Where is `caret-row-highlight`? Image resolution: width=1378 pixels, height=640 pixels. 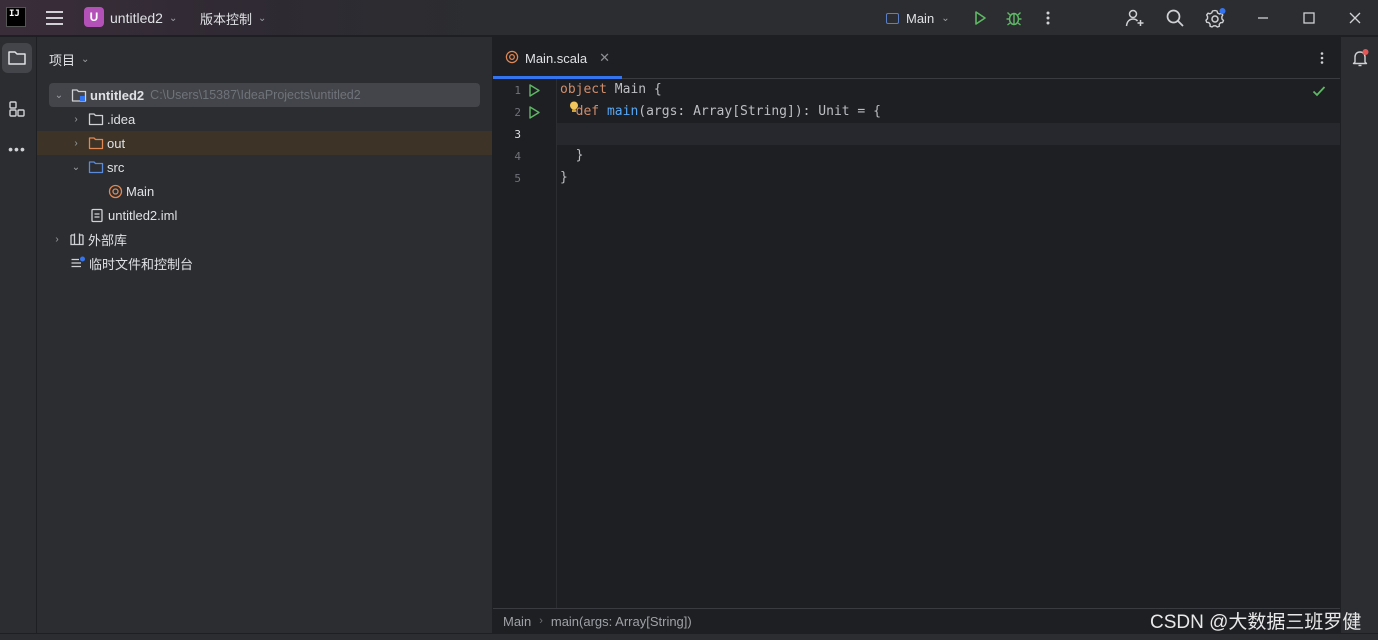 caret-row-highlight is located at coordinates (948, 134).